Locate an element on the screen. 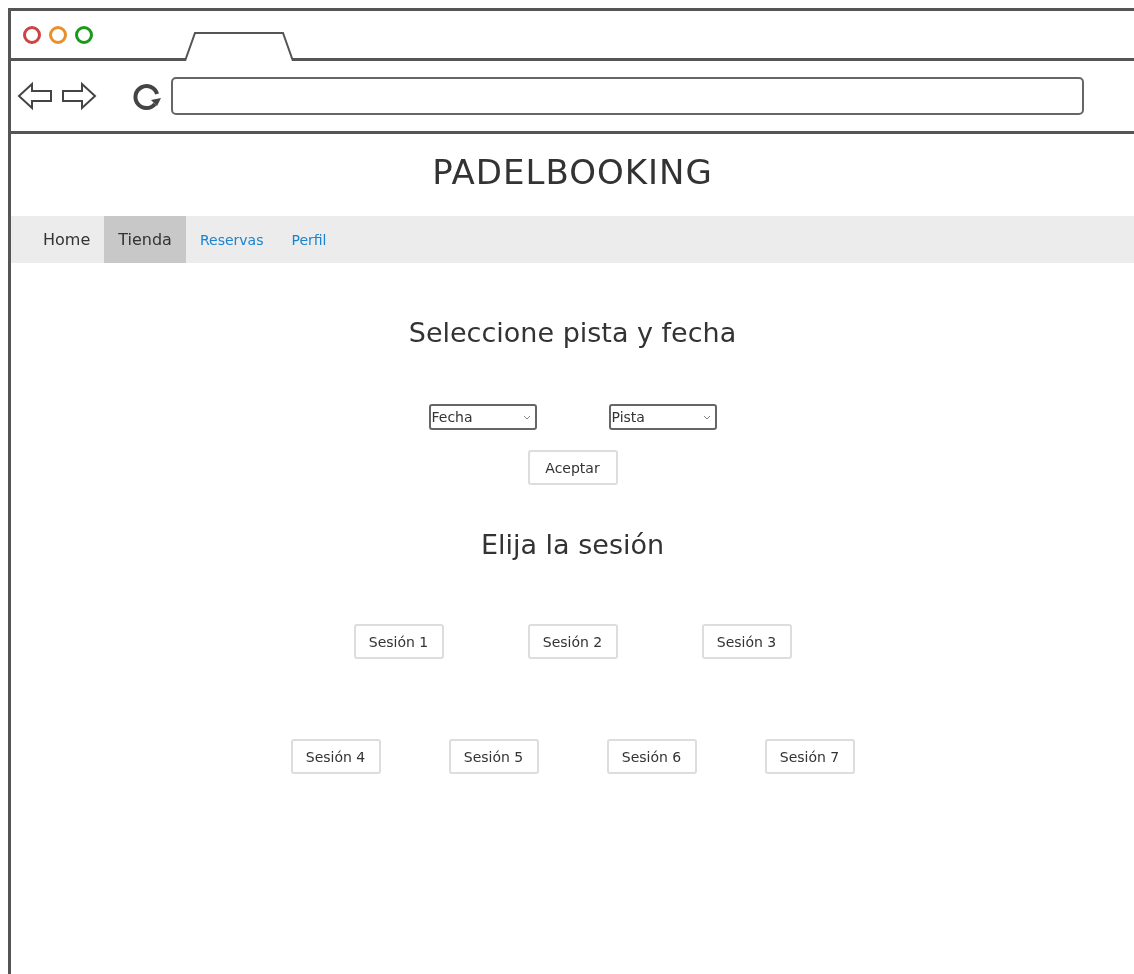  session-button: Sesión 5 is located at coordinates (493, 756).